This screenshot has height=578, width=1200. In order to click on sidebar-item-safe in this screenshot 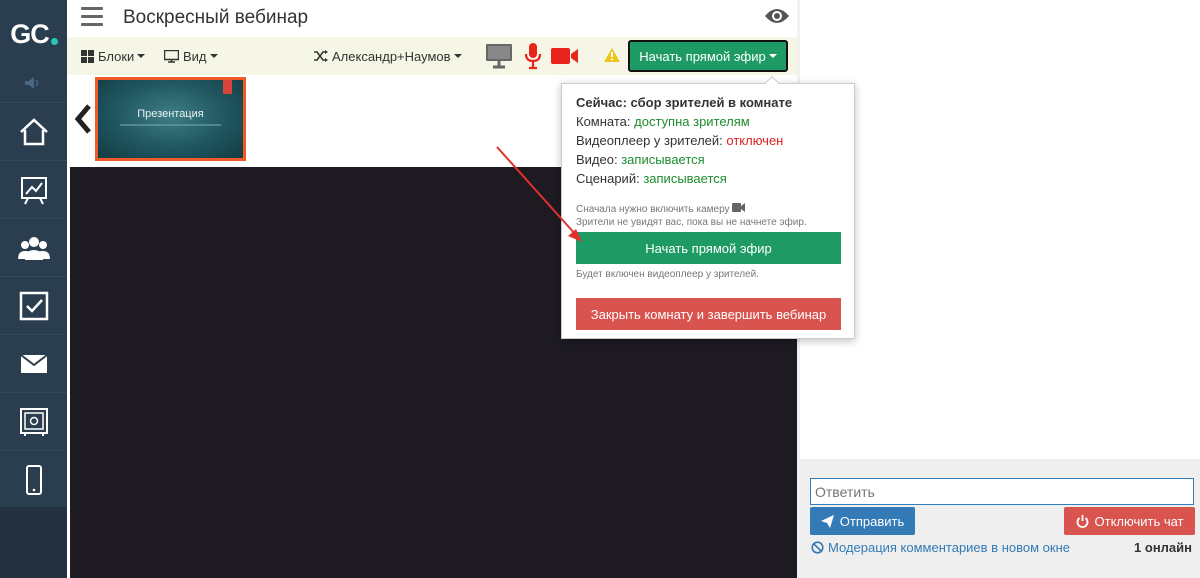, I will do `click(33, 421)`.